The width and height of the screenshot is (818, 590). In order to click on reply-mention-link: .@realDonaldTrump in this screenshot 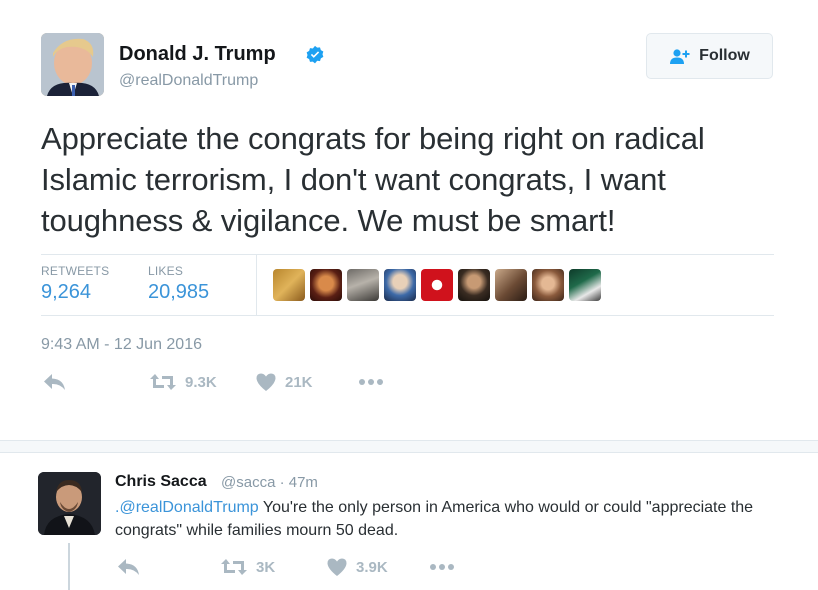, I will do `click(187, 507)`.